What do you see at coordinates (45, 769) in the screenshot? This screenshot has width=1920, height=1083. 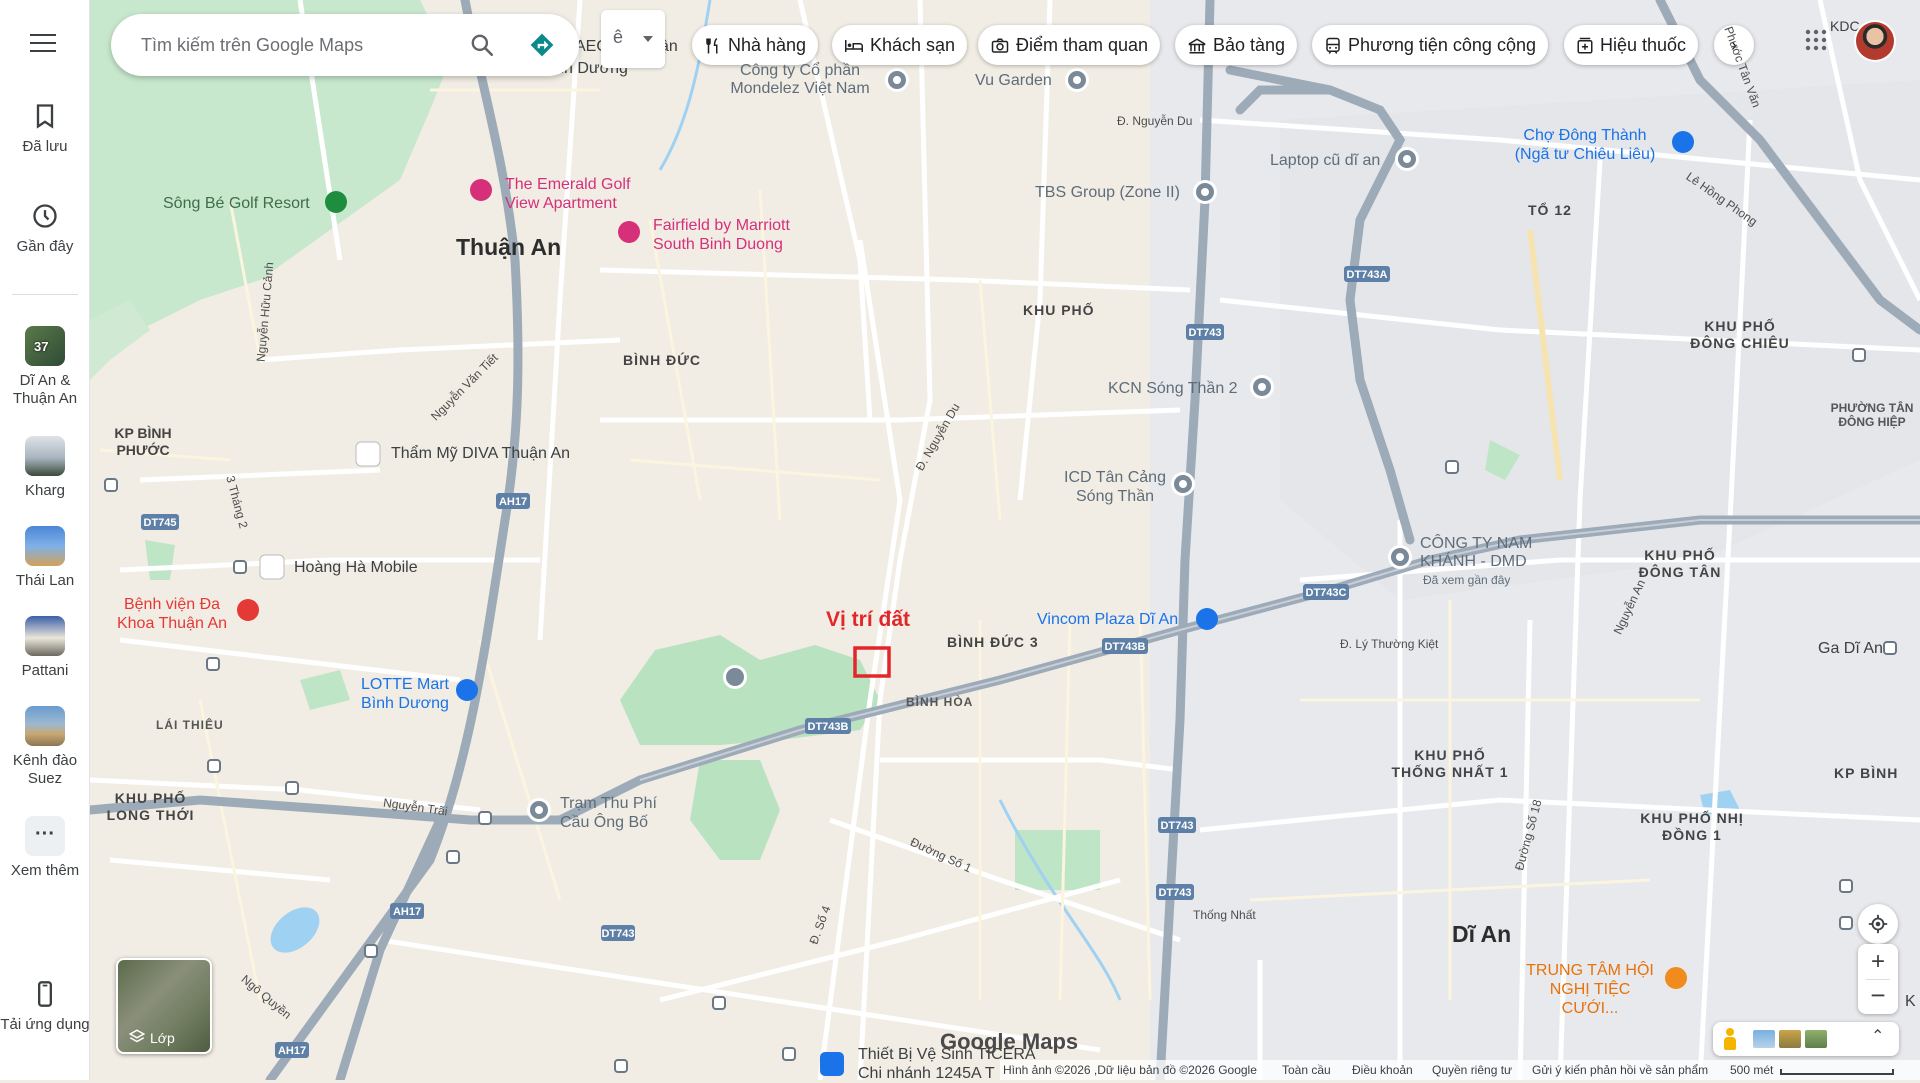 I see `sidebar-item-label: Kênh đào Suez` at bounding box center [45, 769].